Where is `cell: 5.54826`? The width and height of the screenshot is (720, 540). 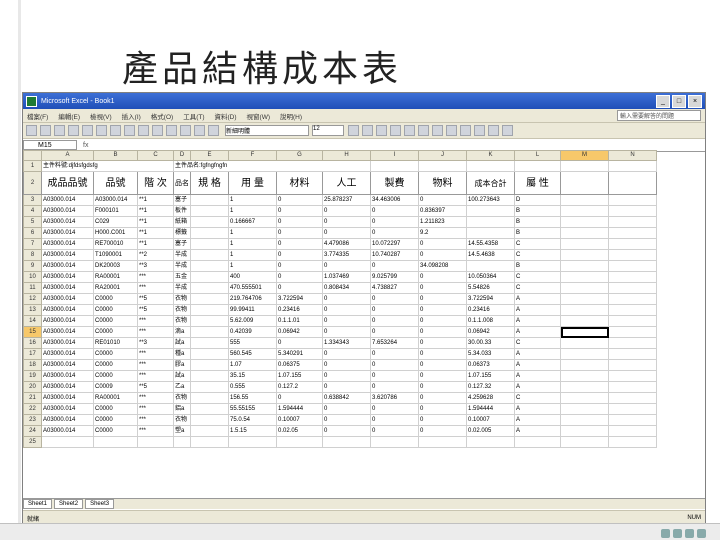 cell: 5.54826 is located at coordinates (490, 288).